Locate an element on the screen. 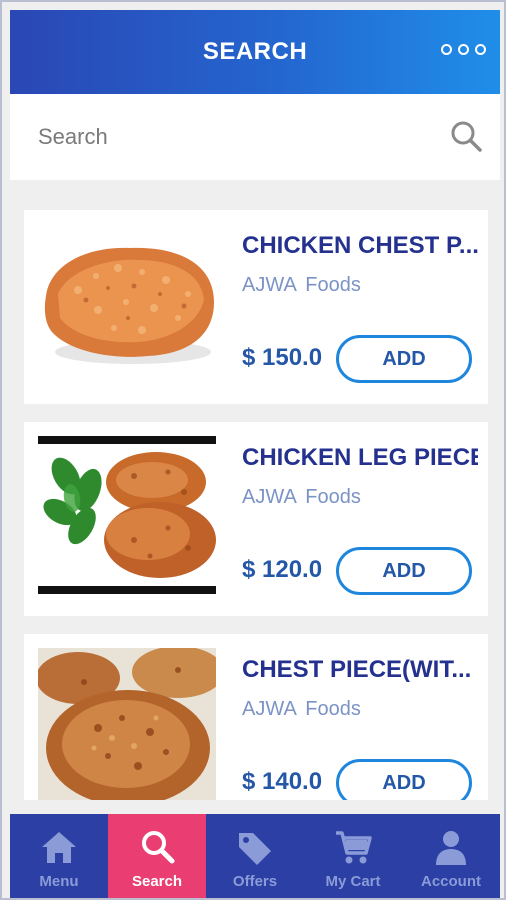  nav-item-account: Account is located at coordinates (451, 856).